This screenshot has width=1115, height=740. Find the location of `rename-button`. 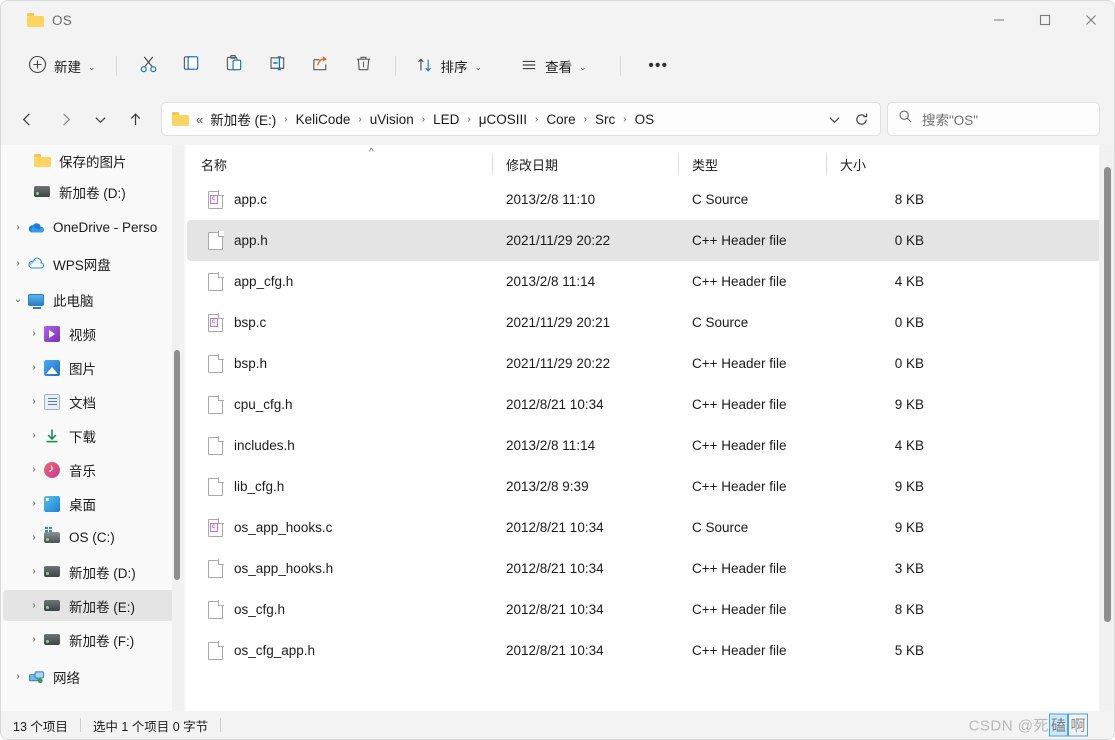

rename-button is located at coordinates (277, 66).